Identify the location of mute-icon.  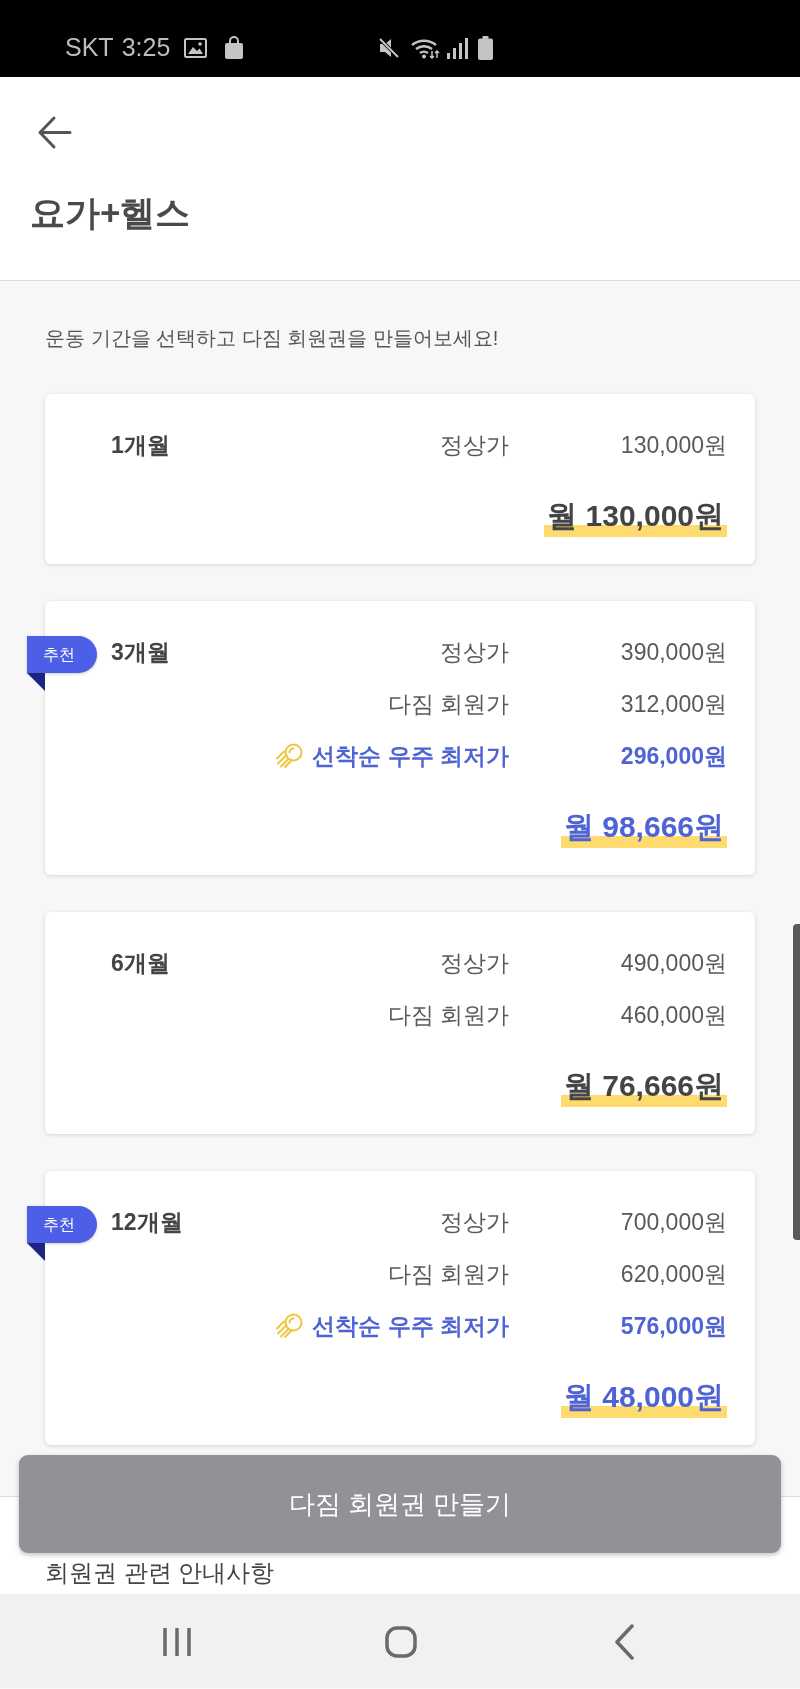
(389, 47).